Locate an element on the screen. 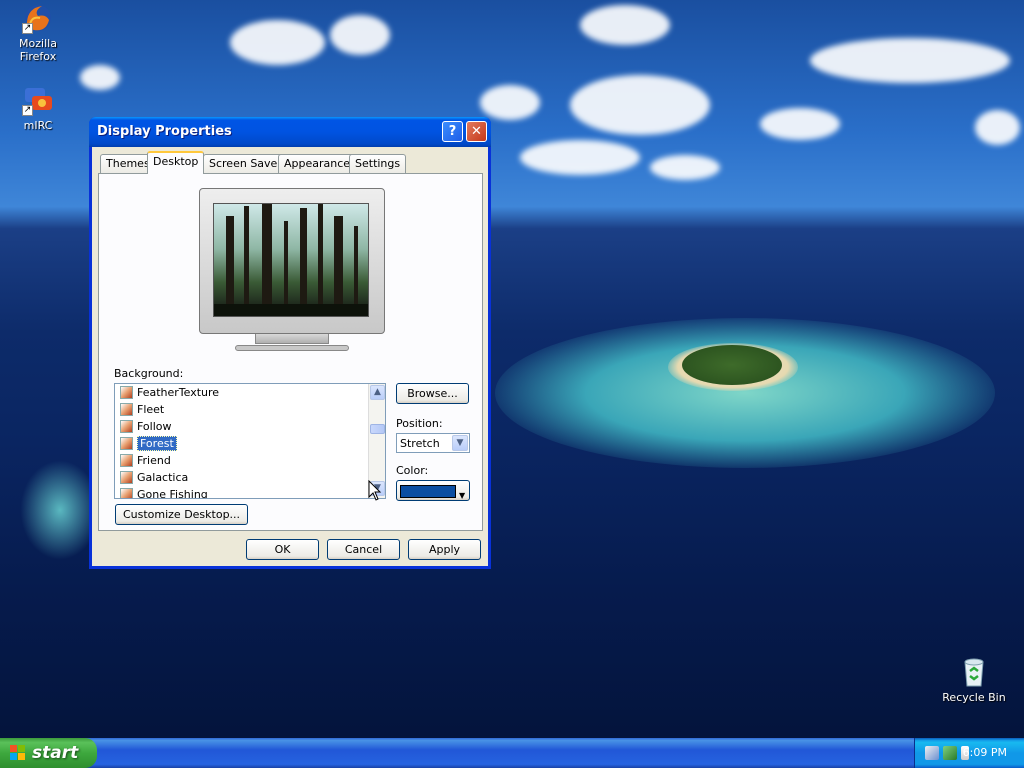 This screenshot has height=768, width=1024. position-select: Stretch ▼ is located at coordinates (433, 443).